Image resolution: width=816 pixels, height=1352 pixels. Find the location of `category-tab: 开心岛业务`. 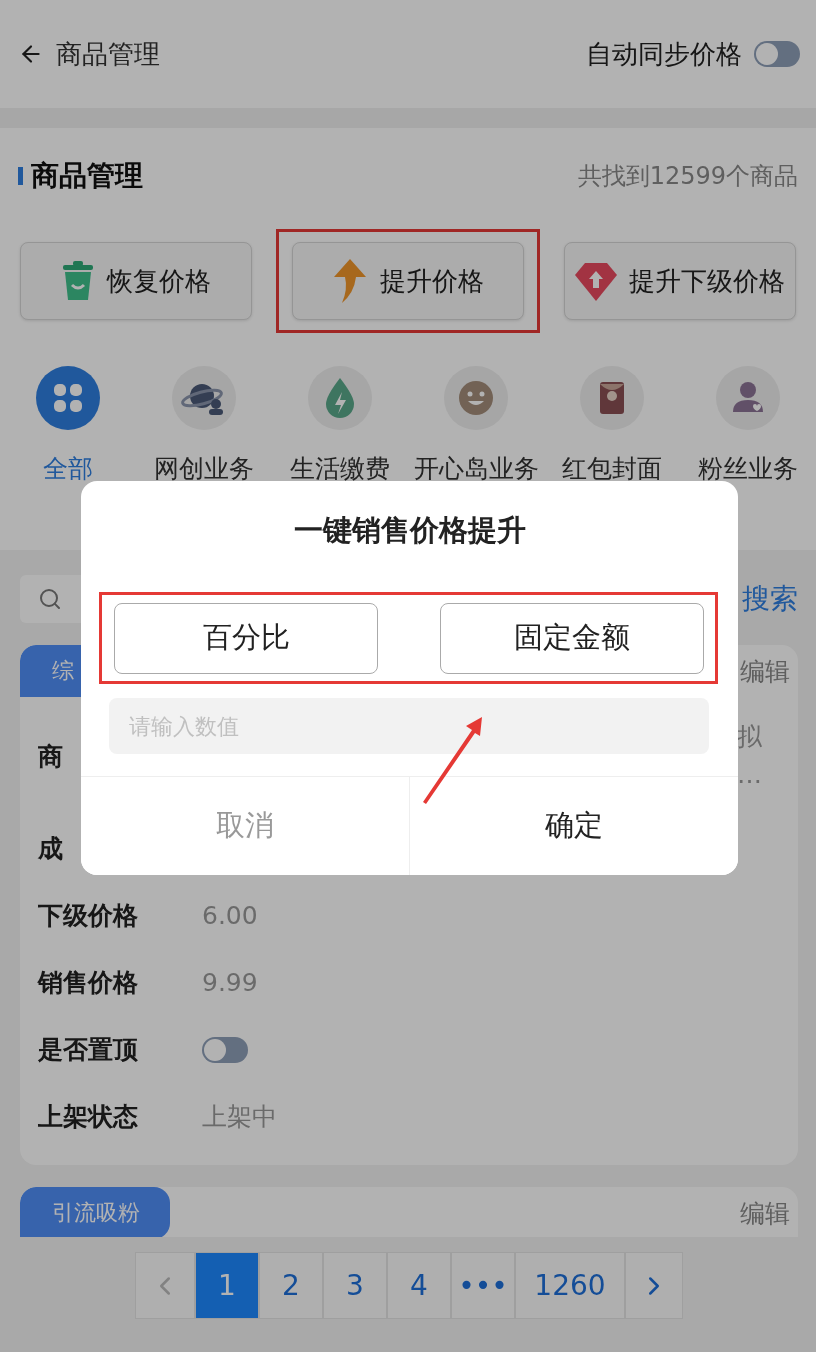

category-tab: 开心岛业务 is located at coordinates (476, 468).